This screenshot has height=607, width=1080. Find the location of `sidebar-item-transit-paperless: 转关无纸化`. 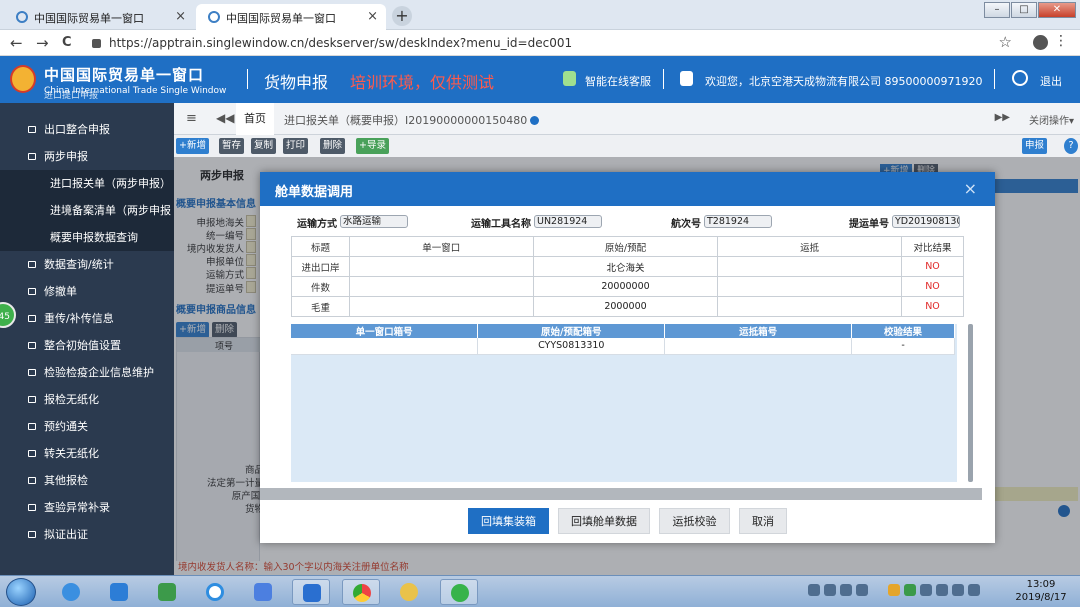

sidebar-item-transit-paperless: 转关无纸化 is located at coordinates (87, 453).